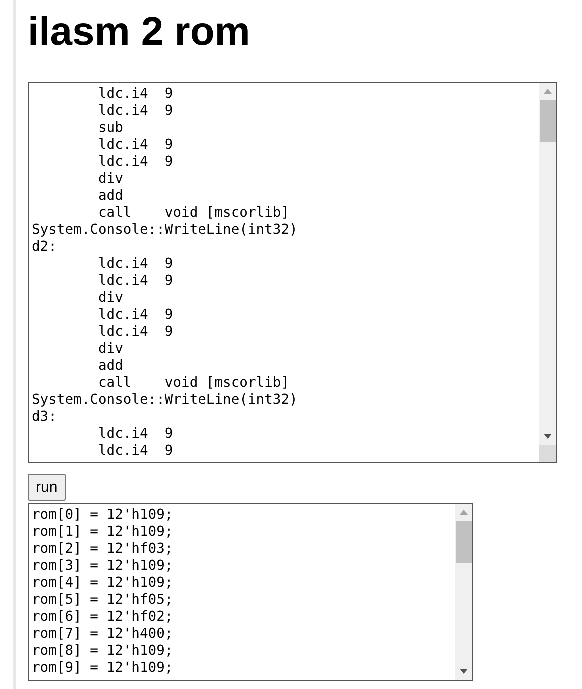 This screenshot has width=582, height=689. I want to click on code-line: sub, so click(110, 128).